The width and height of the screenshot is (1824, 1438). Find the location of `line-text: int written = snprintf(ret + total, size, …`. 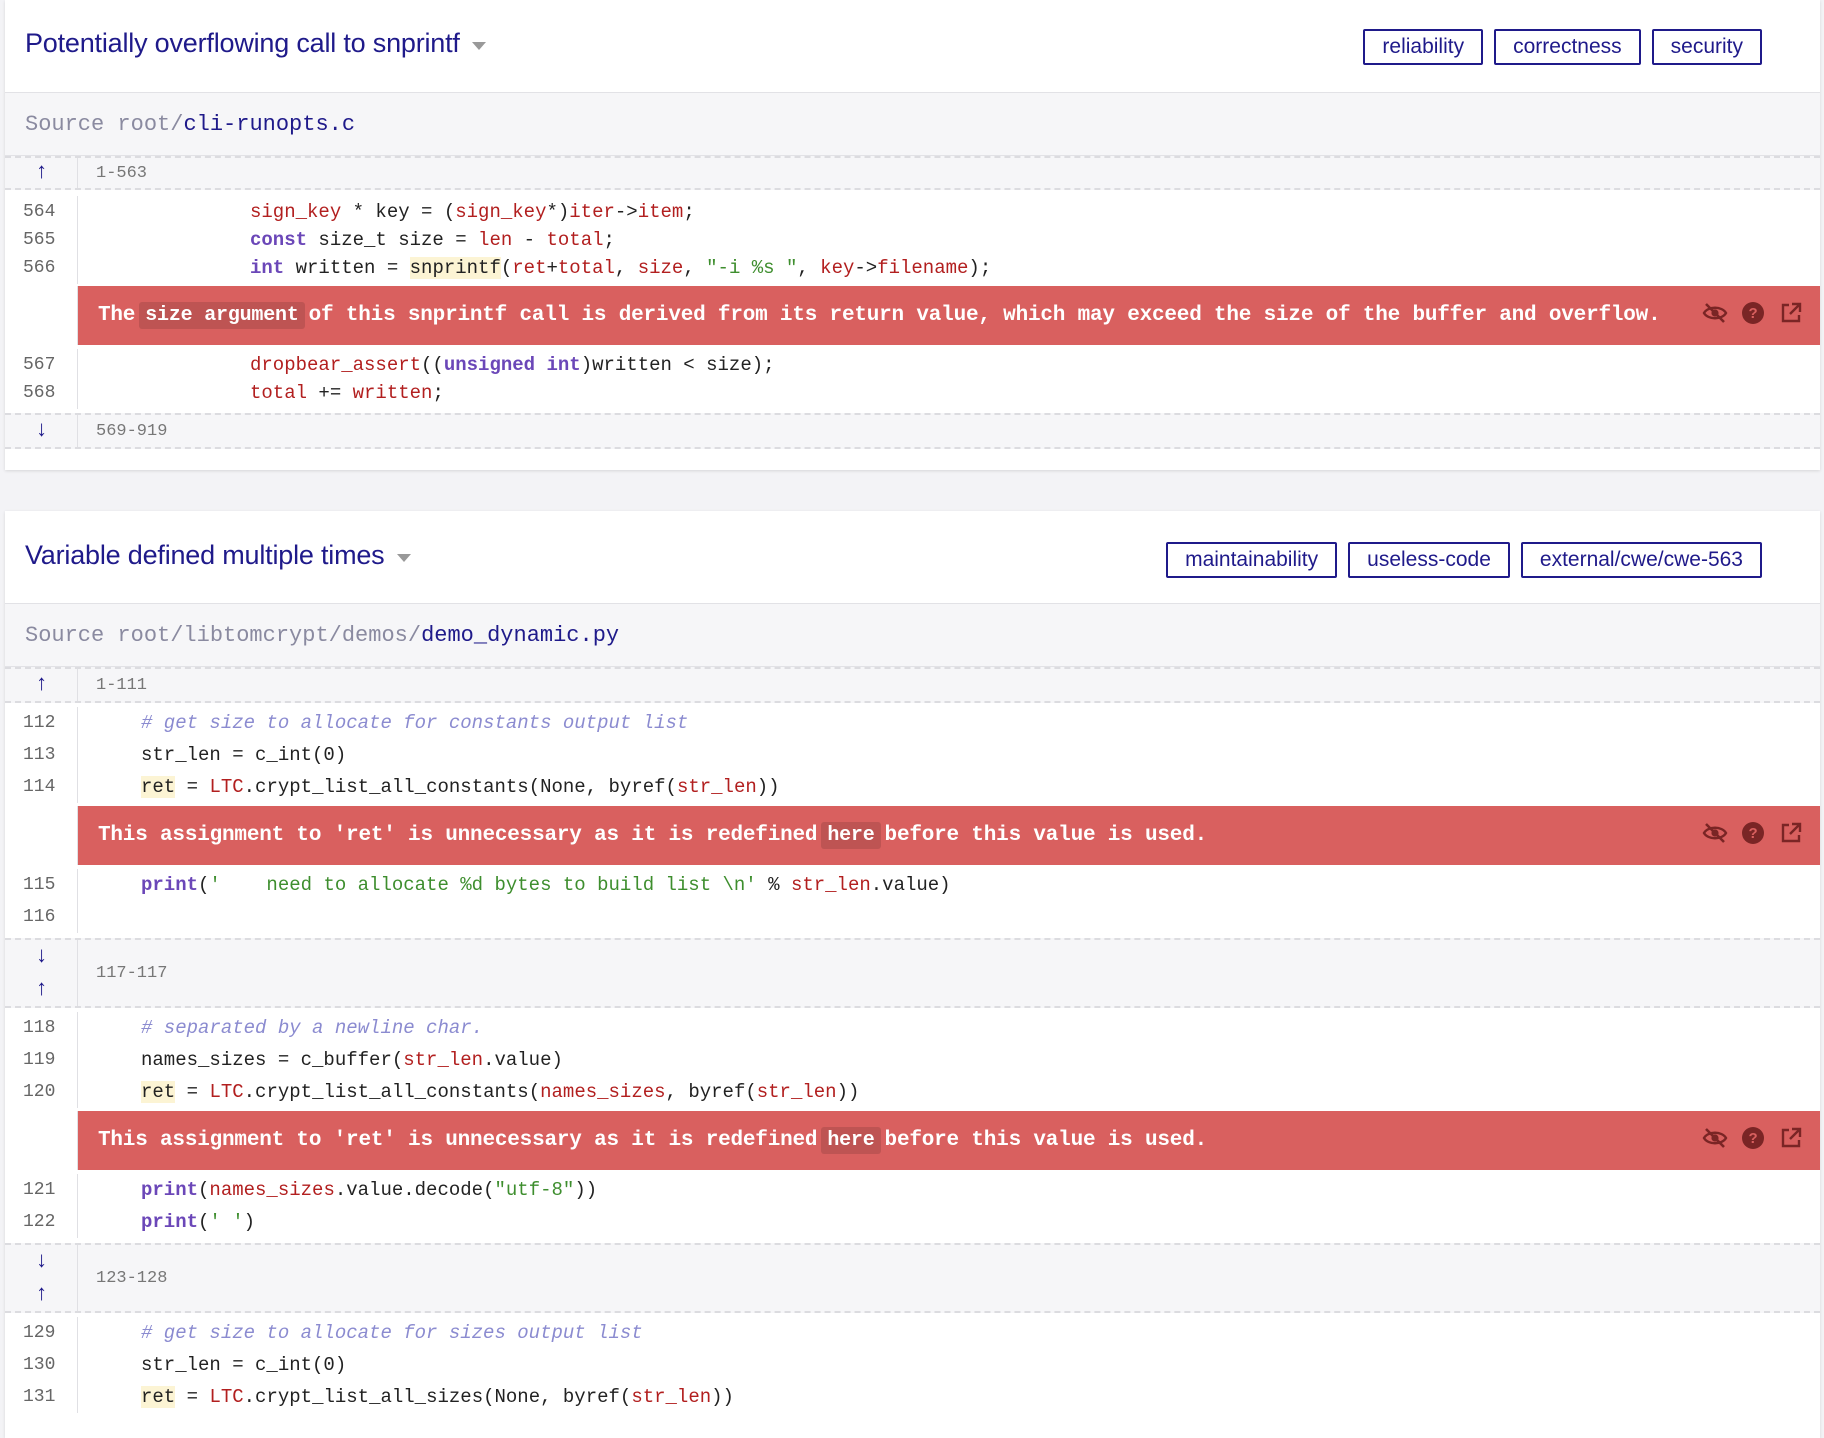

line-text: int written = snprintf(ret + total, size, … is located at coordinates (621, 268).